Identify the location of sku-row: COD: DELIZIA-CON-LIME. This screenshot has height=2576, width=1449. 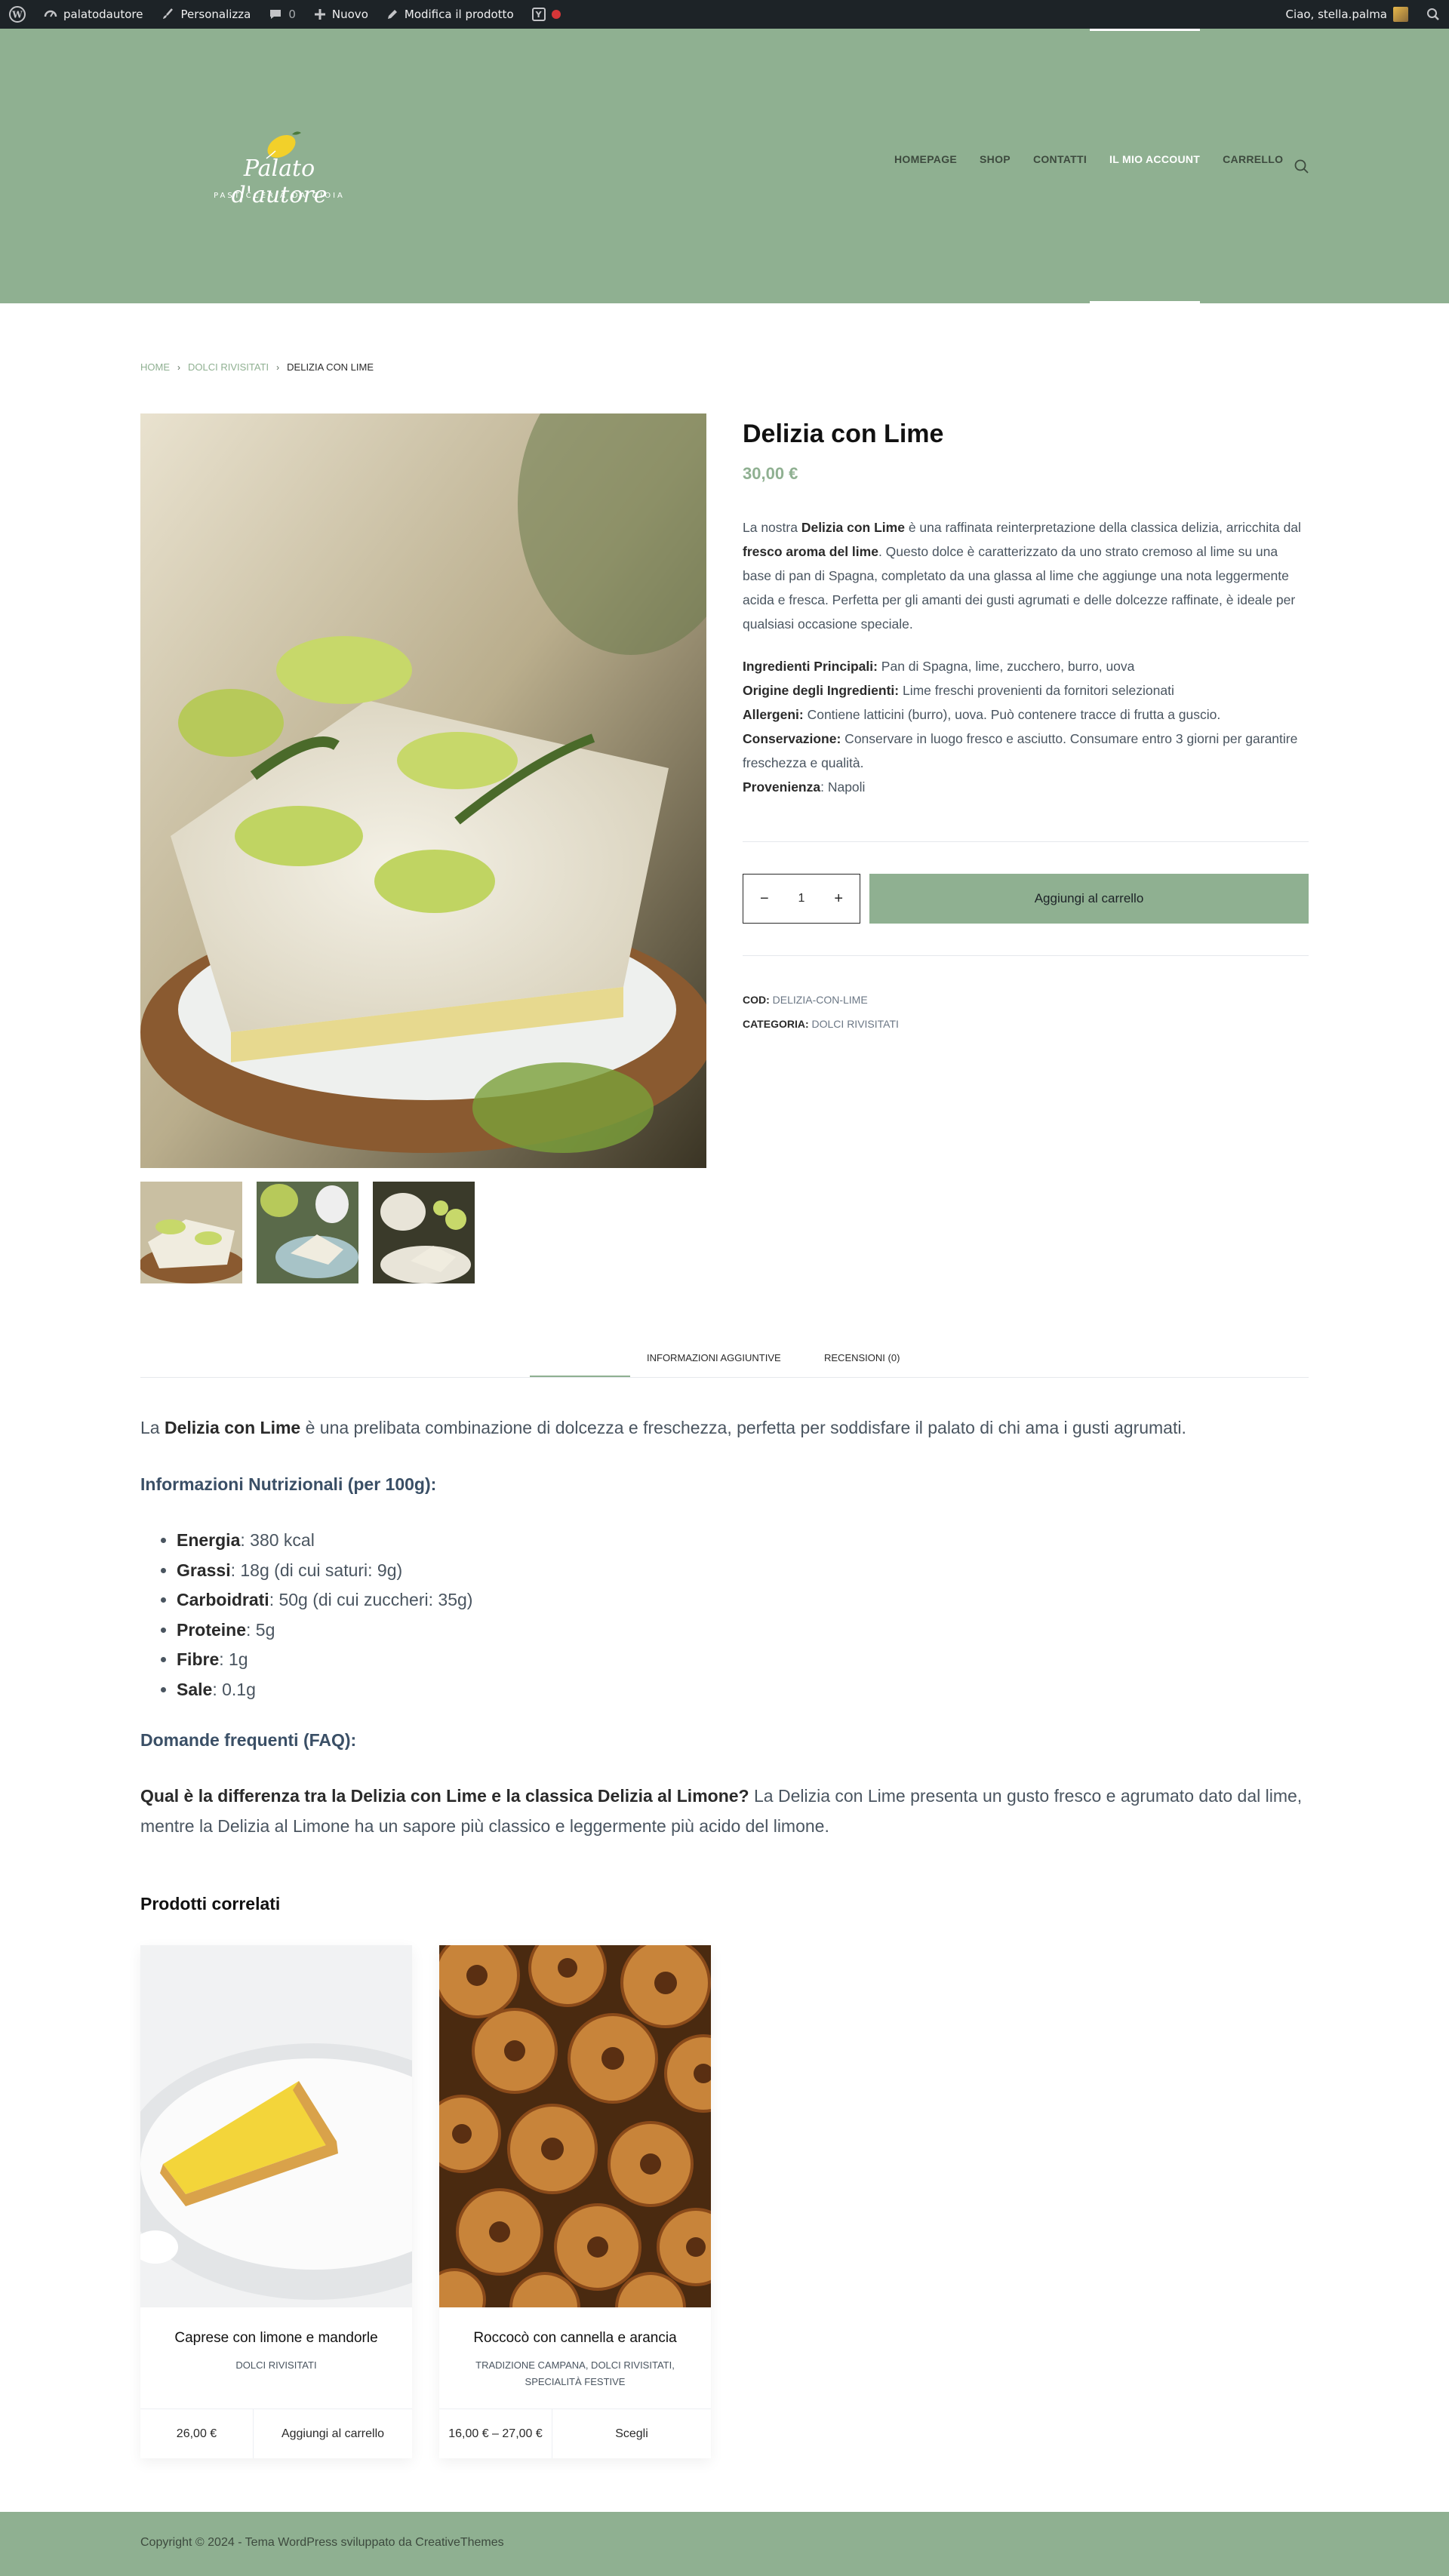
(805, 1000).